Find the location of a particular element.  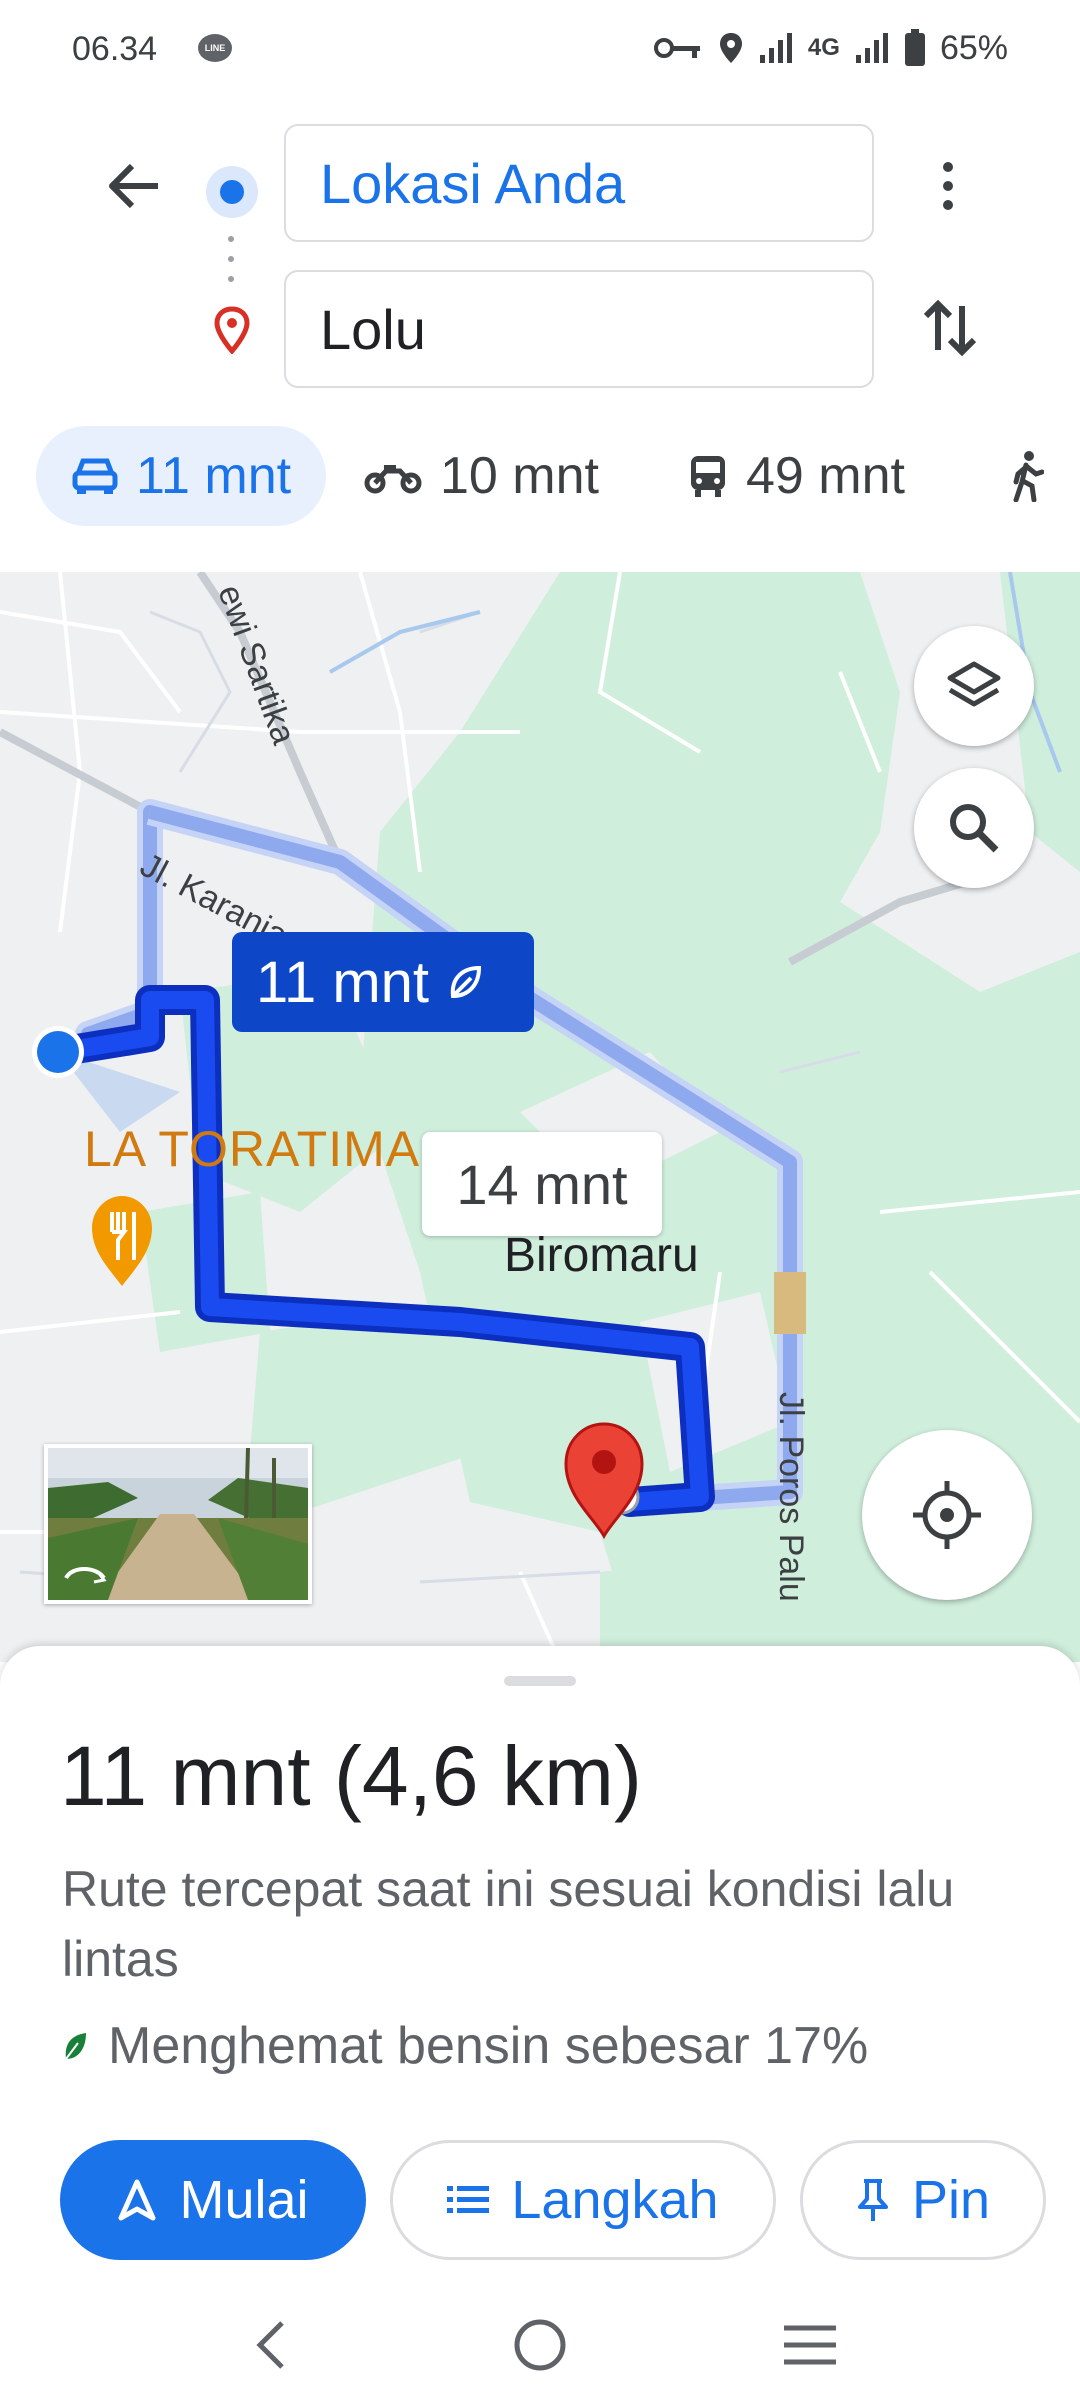

fuel-saving-text: Menghemat bensin sebesar 17% is located at coordinates (488, 2046).